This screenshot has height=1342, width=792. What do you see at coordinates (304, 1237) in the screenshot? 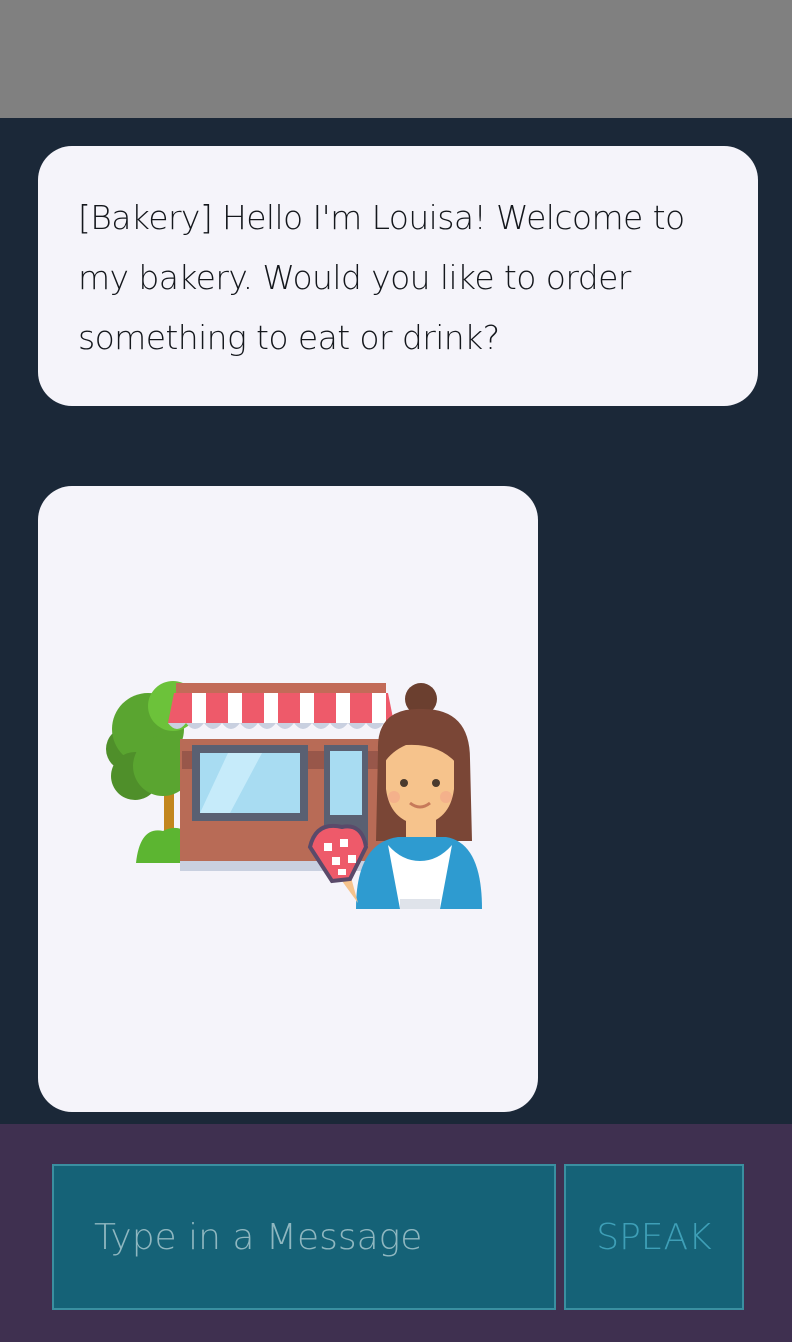
I see `message-input` at bounding box center [304, 1237].